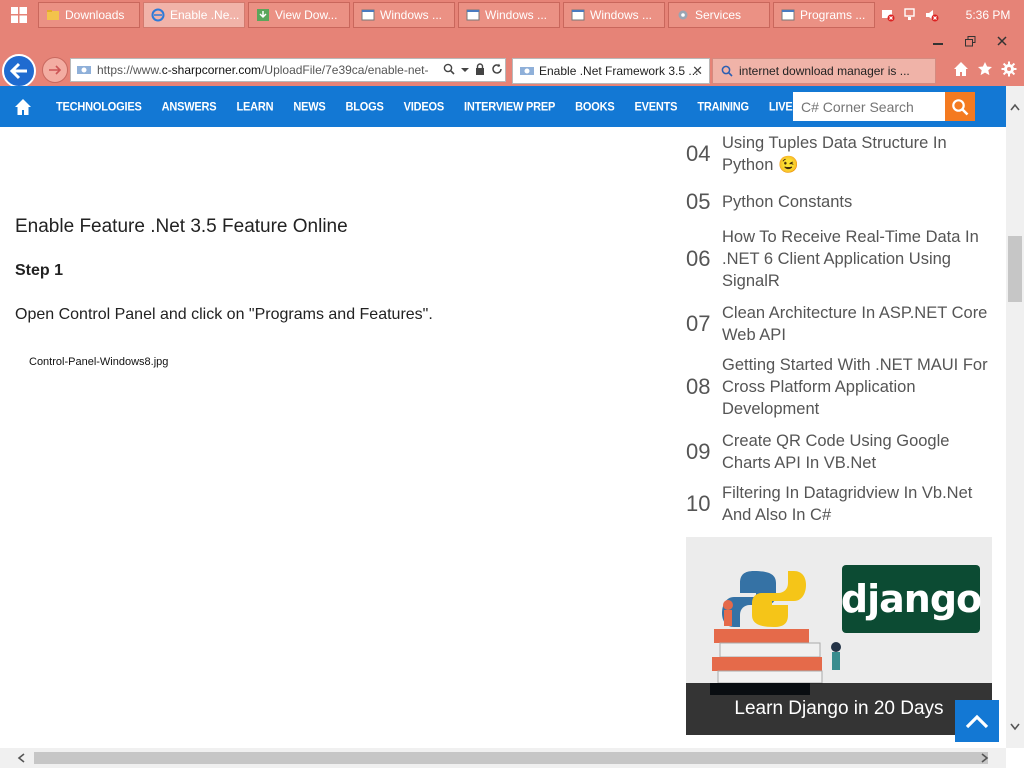  I want to click on trending-rank: 06, so click(698, 258).